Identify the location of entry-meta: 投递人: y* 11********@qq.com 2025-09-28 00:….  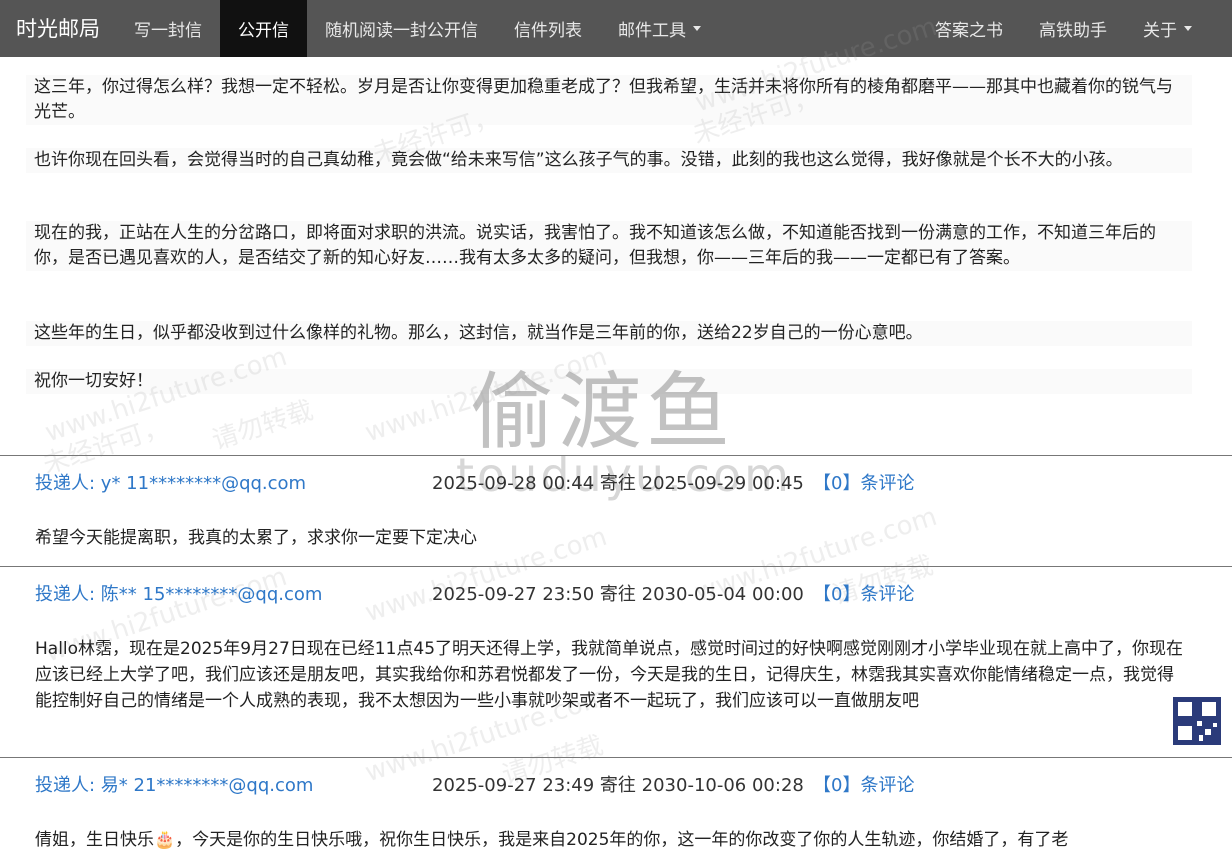
(615, 482).